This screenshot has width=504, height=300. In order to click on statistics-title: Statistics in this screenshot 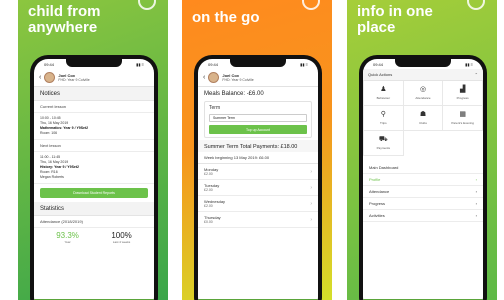, I will do `click(94, 209)`.